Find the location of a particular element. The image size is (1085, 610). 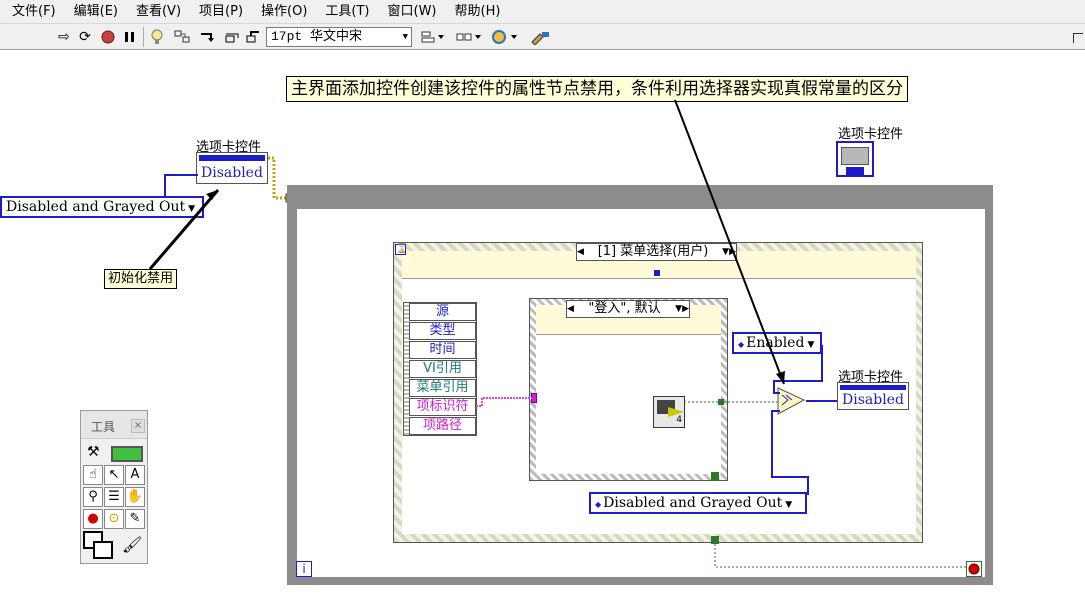

loop-iteration-terminal: i is located at coordinates (304, 569).